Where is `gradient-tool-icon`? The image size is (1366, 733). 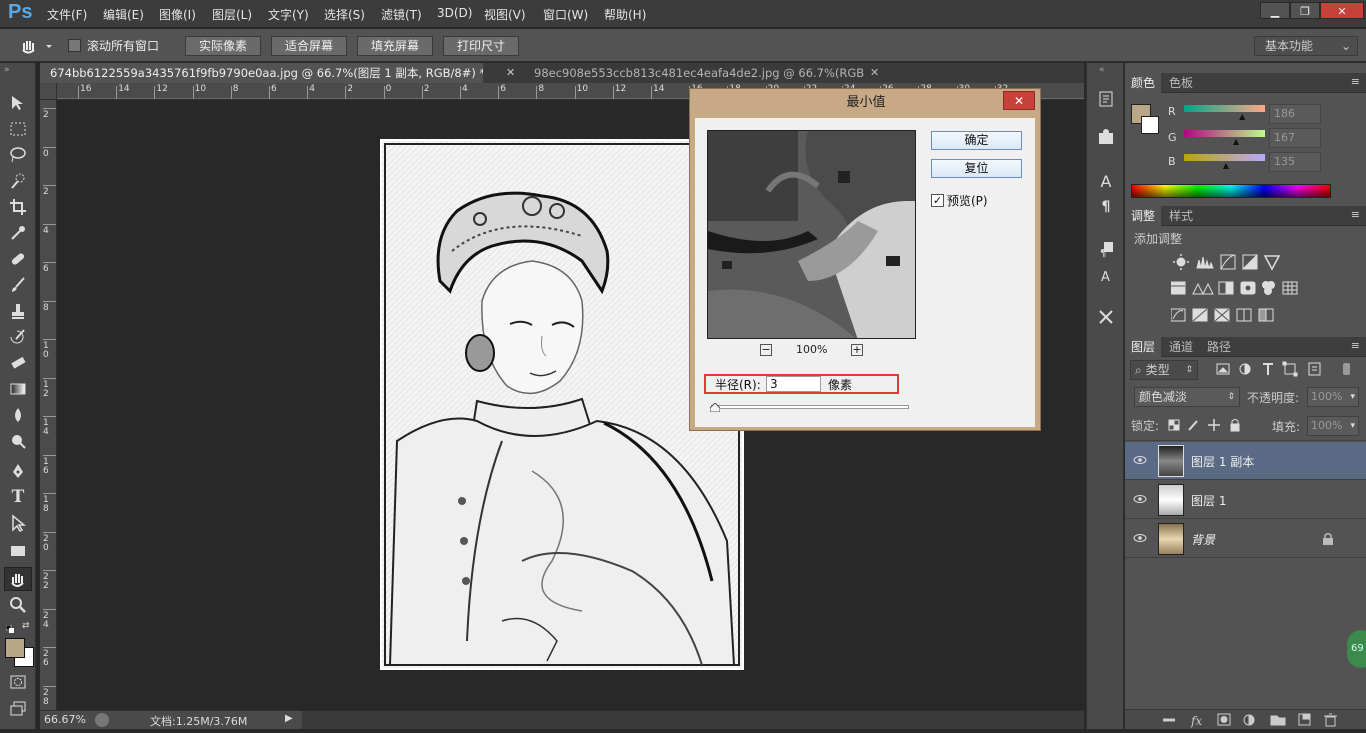 gradient-tool-icon is located at coordinates (18, 389).